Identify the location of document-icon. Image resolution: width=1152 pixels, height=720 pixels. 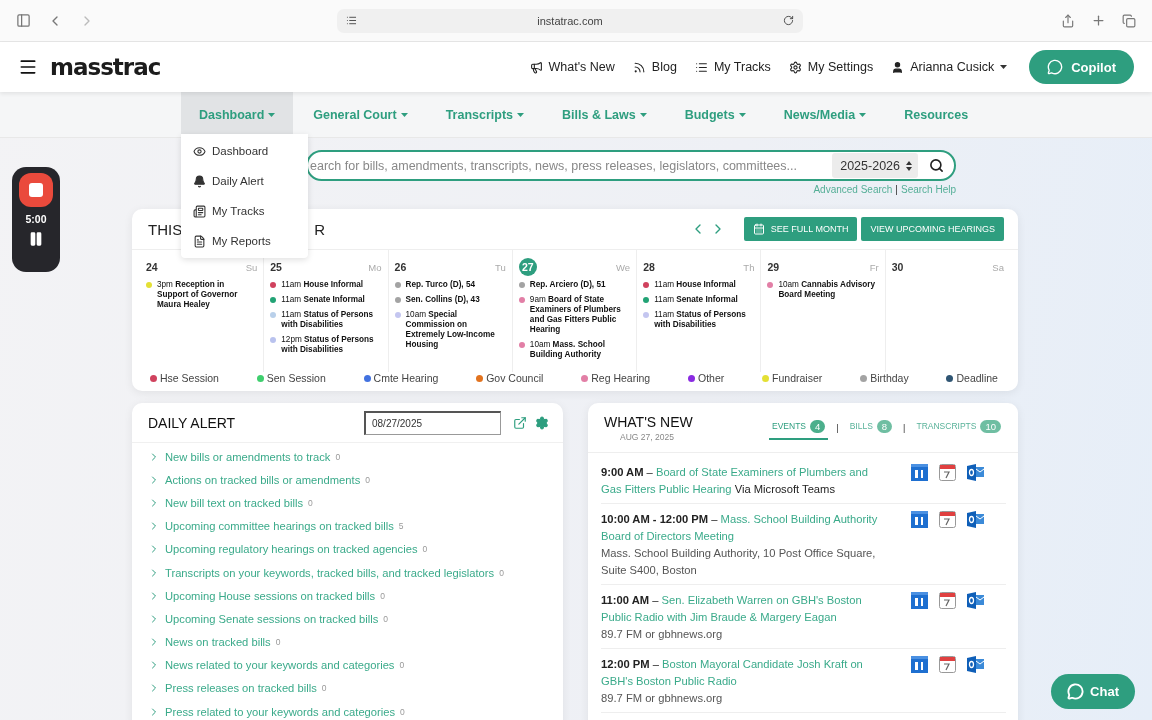
(199, 241).